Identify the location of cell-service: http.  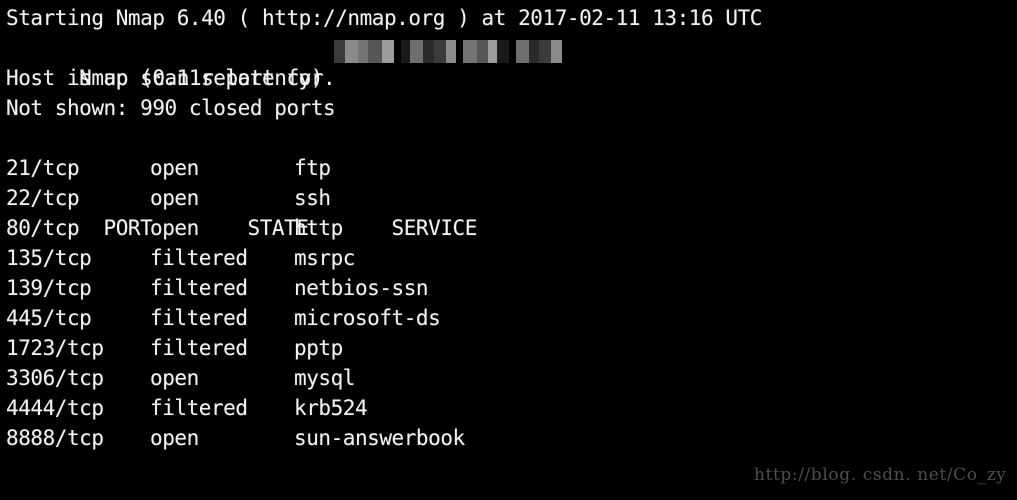
(318, 228).